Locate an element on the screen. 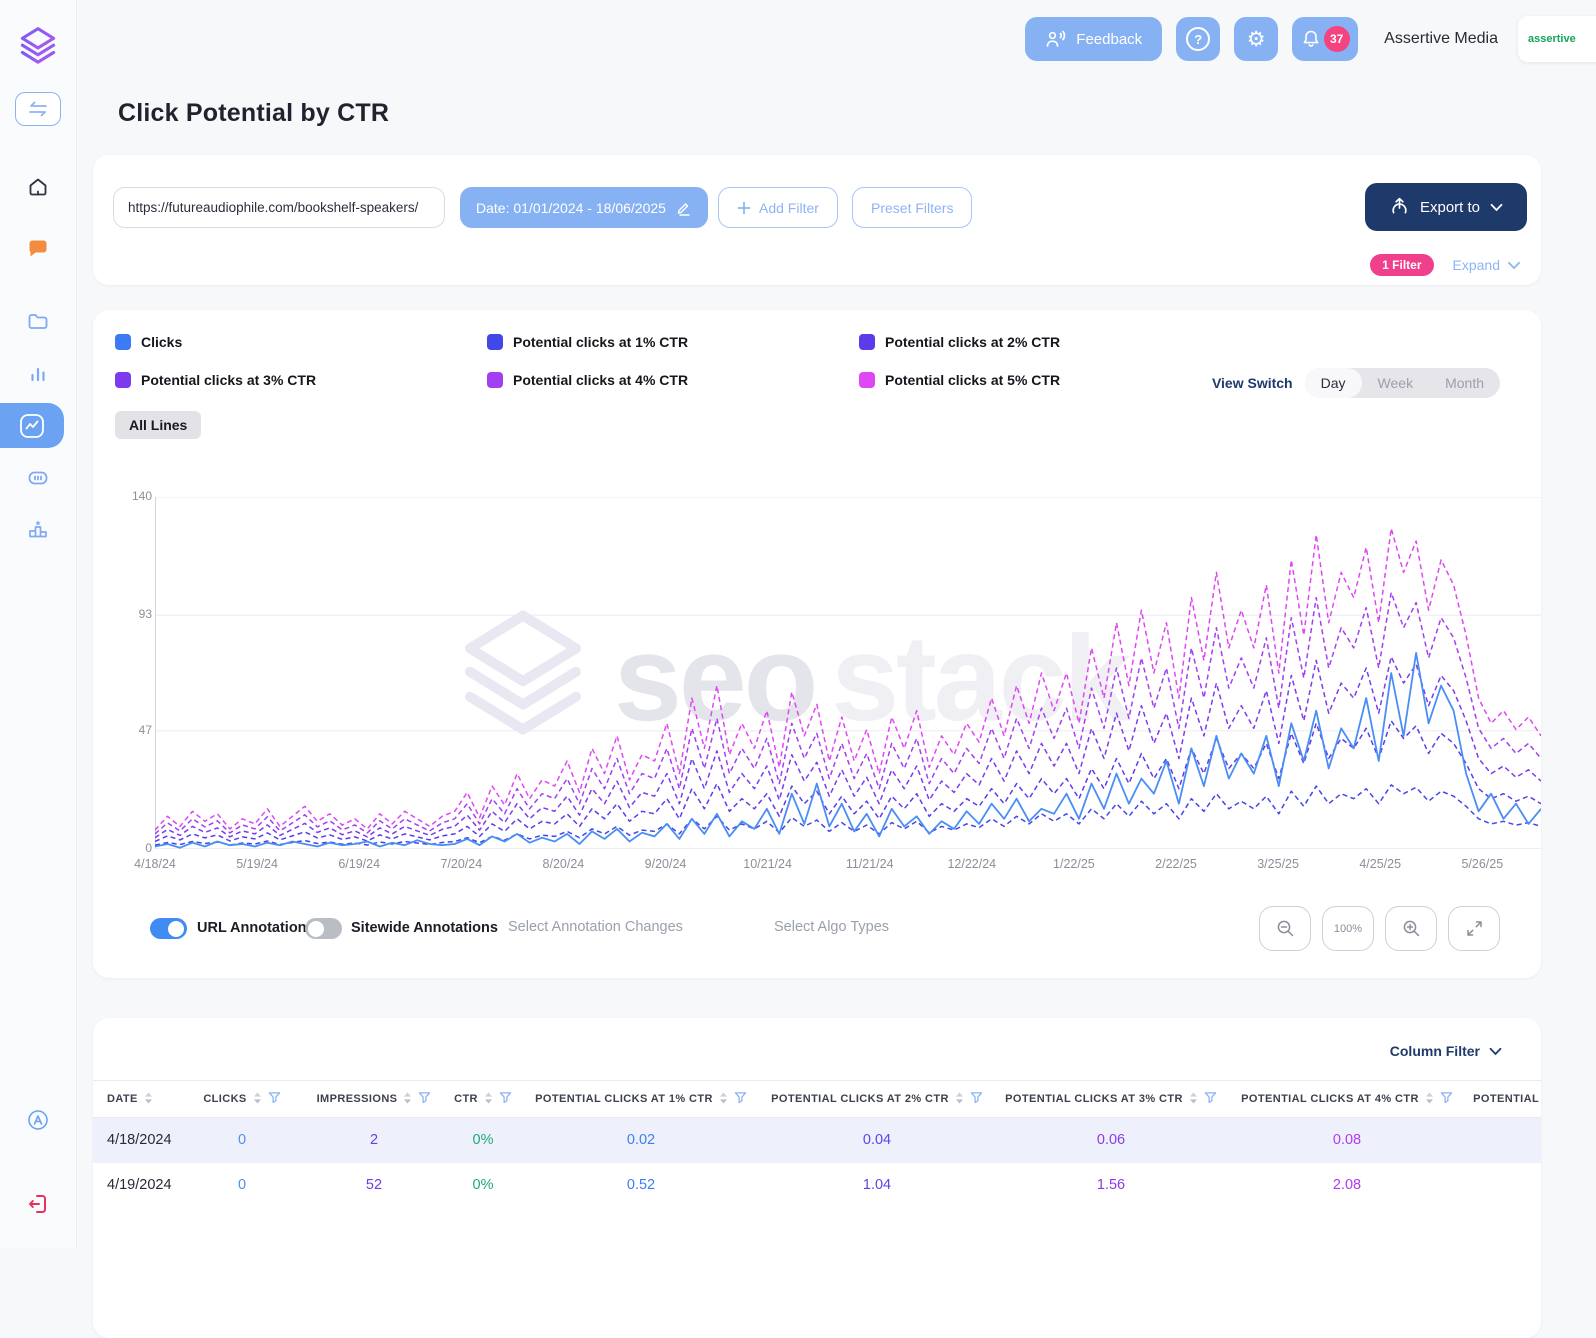  column-header-2: IMPRESSIONS is located at coordinates (374, 1099).